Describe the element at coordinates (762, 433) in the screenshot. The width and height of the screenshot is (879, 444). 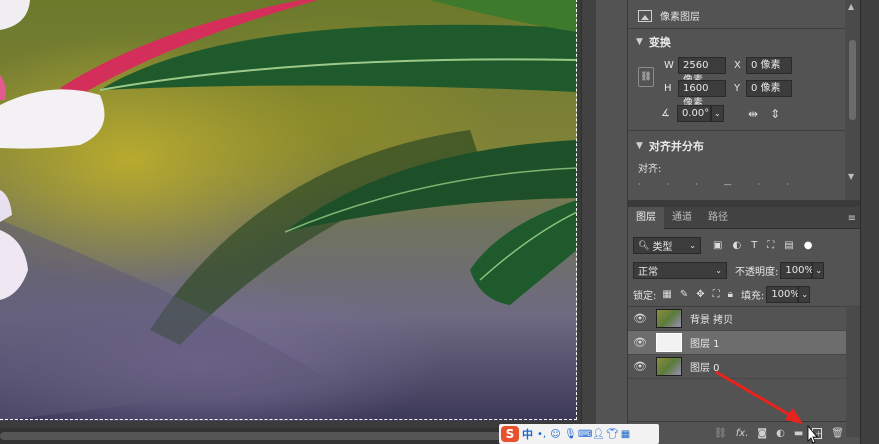
I see `mask-icon: ◙` at that location.